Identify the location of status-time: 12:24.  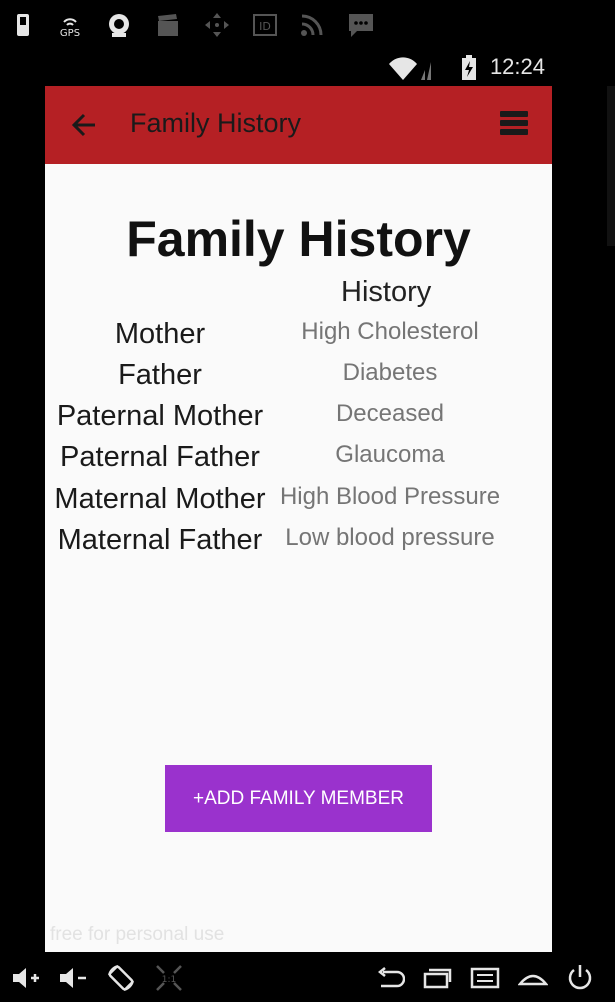
(517, 66).